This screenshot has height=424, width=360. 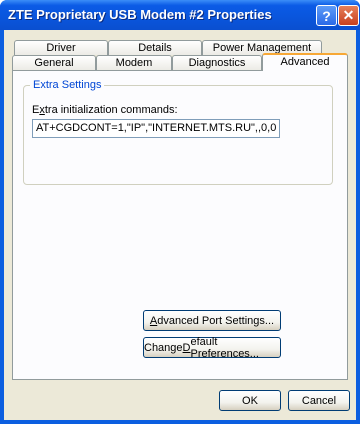 I want to click on cancel-button: Cancel, so click(x=319, y=400).